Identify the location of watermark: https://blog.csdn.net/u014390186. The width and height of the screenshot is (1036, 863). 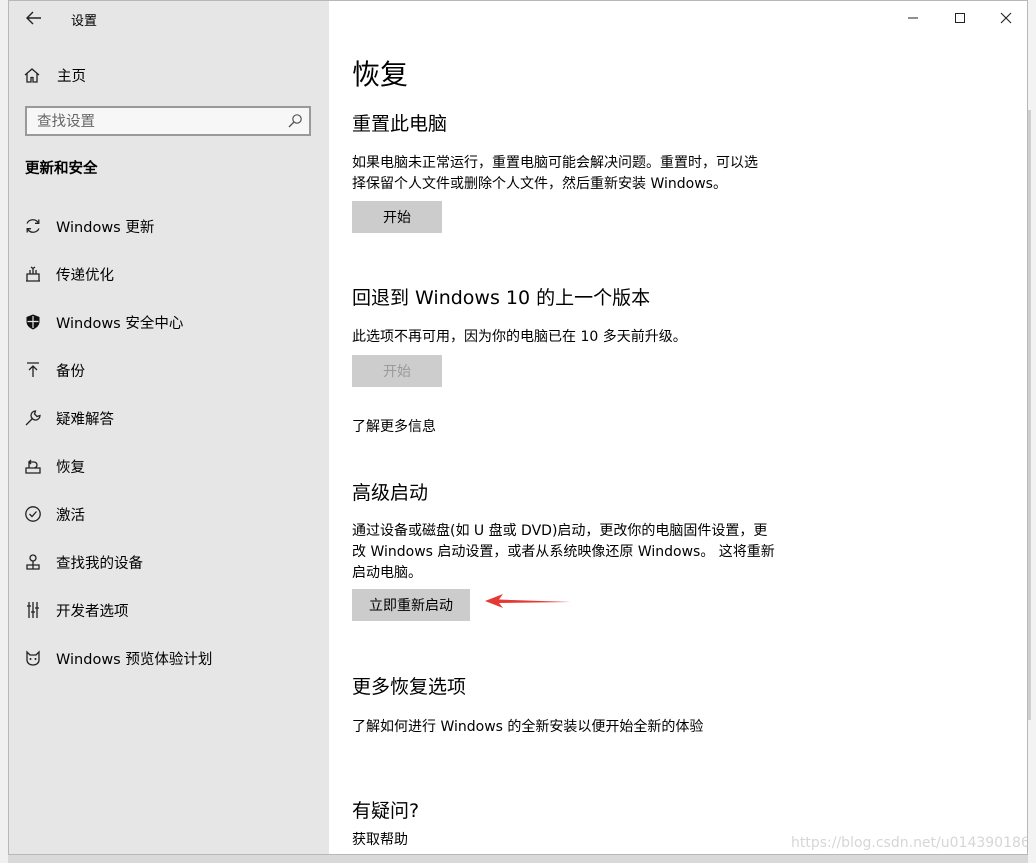
(909, 843).